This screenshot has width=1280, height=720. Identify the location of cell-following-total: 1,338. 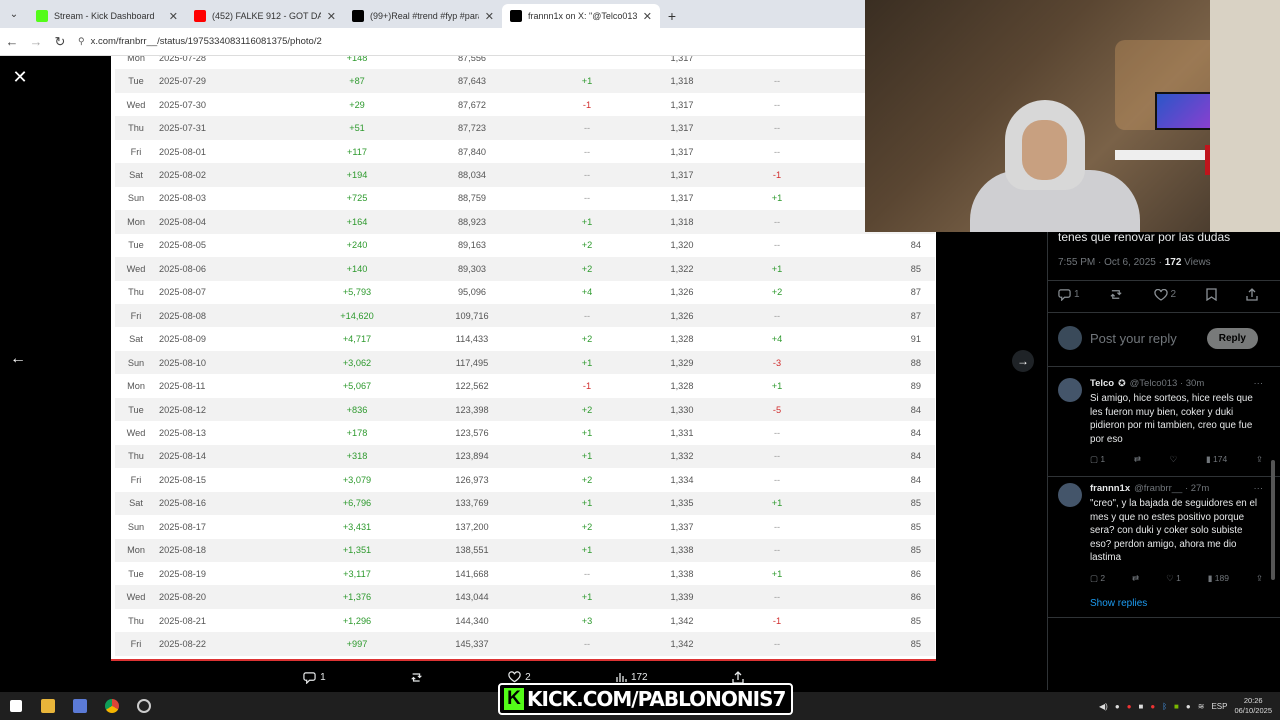
(682, 550).